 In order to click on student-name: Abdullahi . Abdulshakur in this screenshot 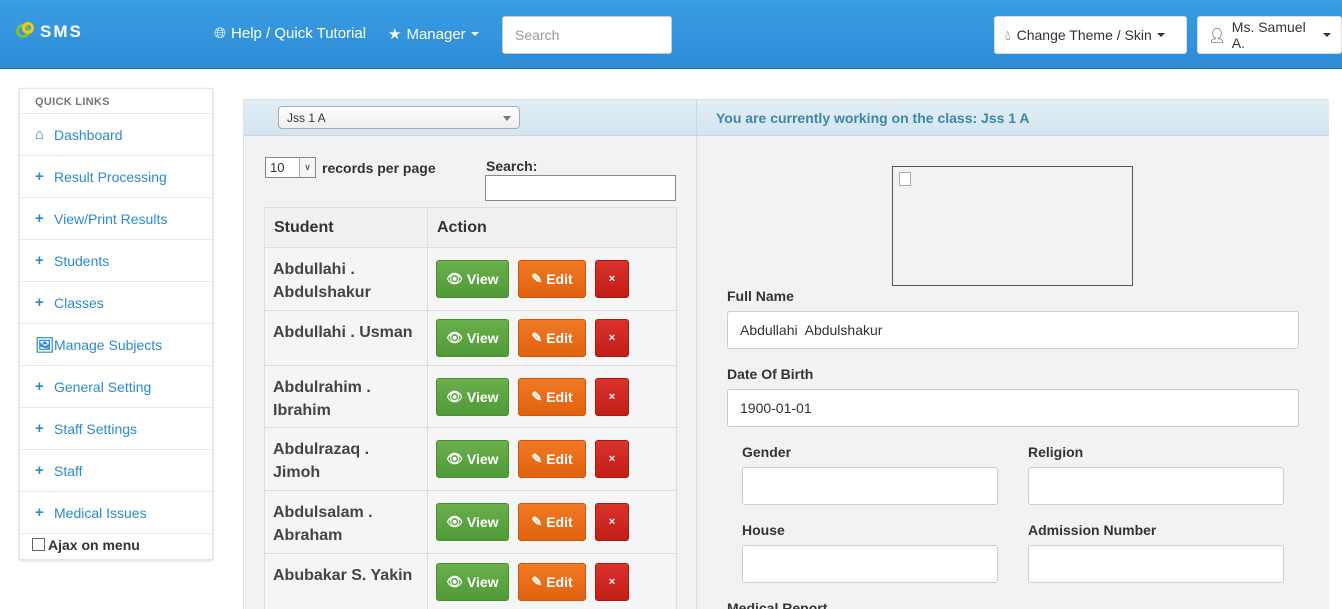, I will do `click(346, 279)`.